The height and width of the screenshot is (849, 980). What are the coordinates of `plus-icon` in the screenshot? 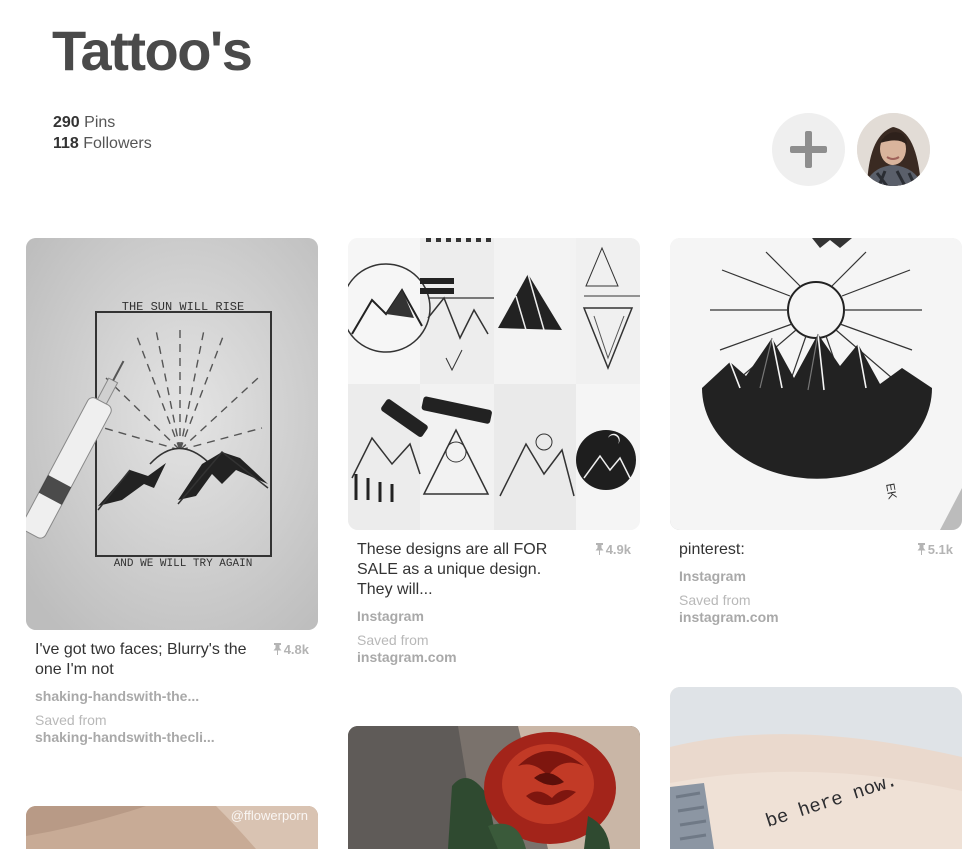 It's located at (808, 149).